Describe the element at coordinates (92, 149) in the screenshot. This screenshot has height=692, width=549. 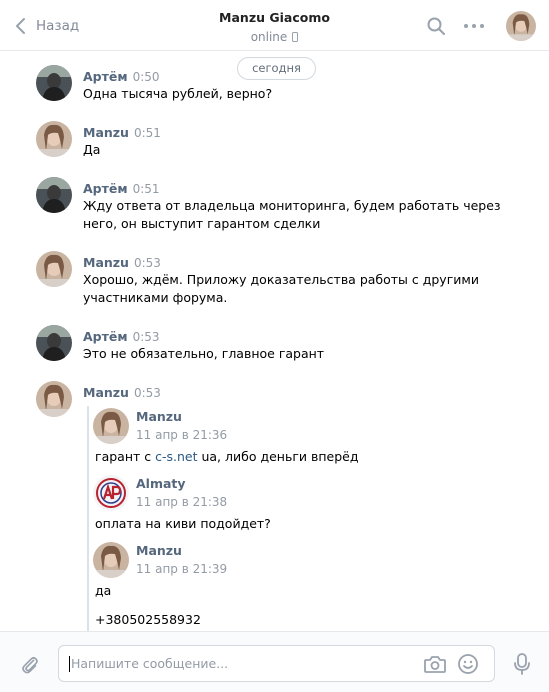
I see `message-text: Да` at that location.